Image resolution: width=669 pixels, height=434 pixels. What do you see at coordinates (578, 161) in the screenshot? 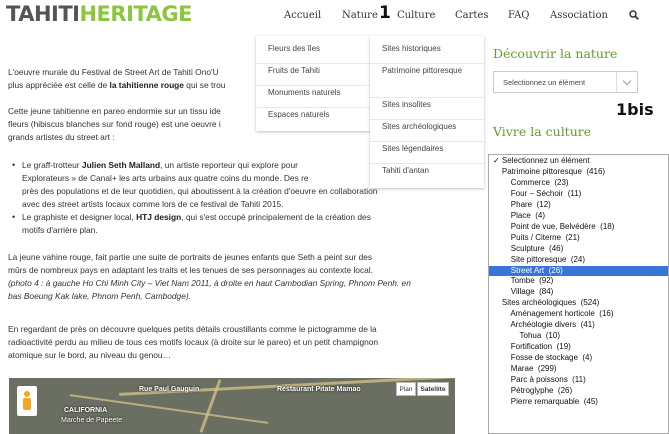
I see `select-option: ✓ Selectionnez un élément` at bounding box center [578, 161].